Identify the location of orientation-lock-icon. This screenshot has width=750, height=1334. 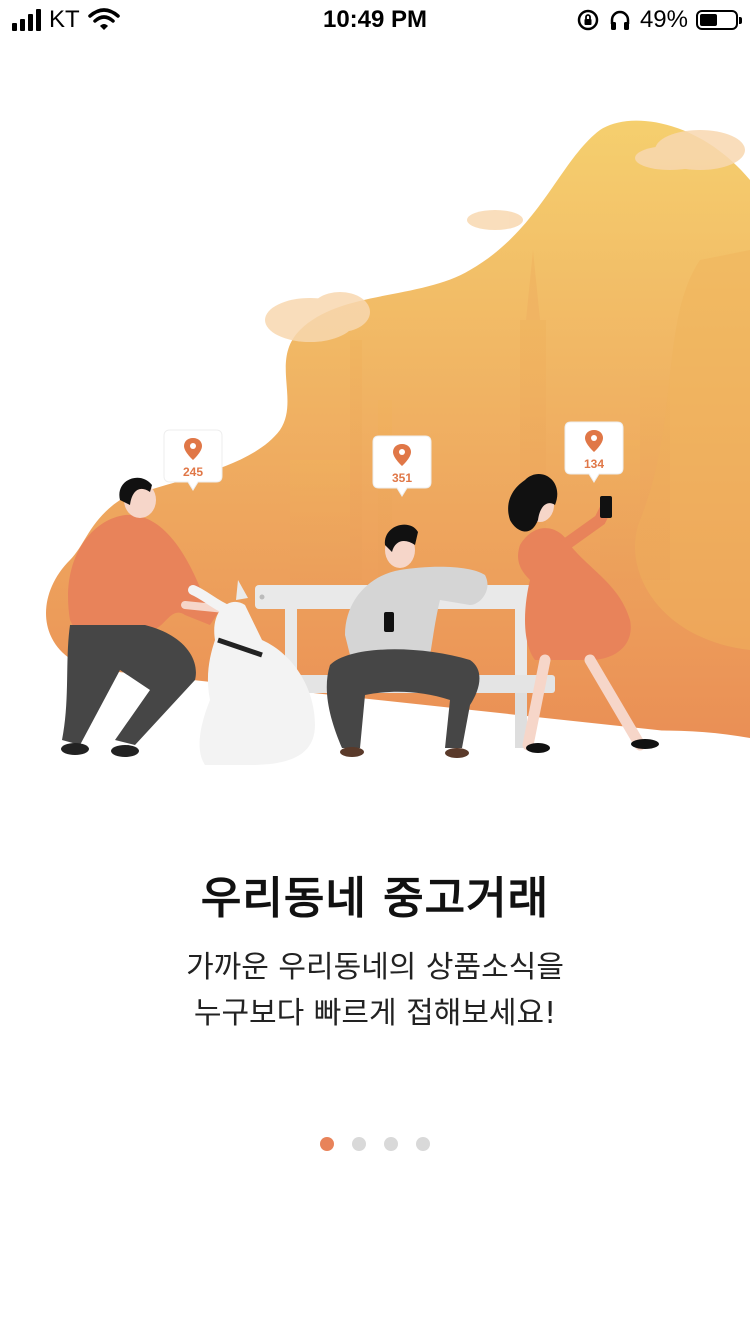
(588, 20).